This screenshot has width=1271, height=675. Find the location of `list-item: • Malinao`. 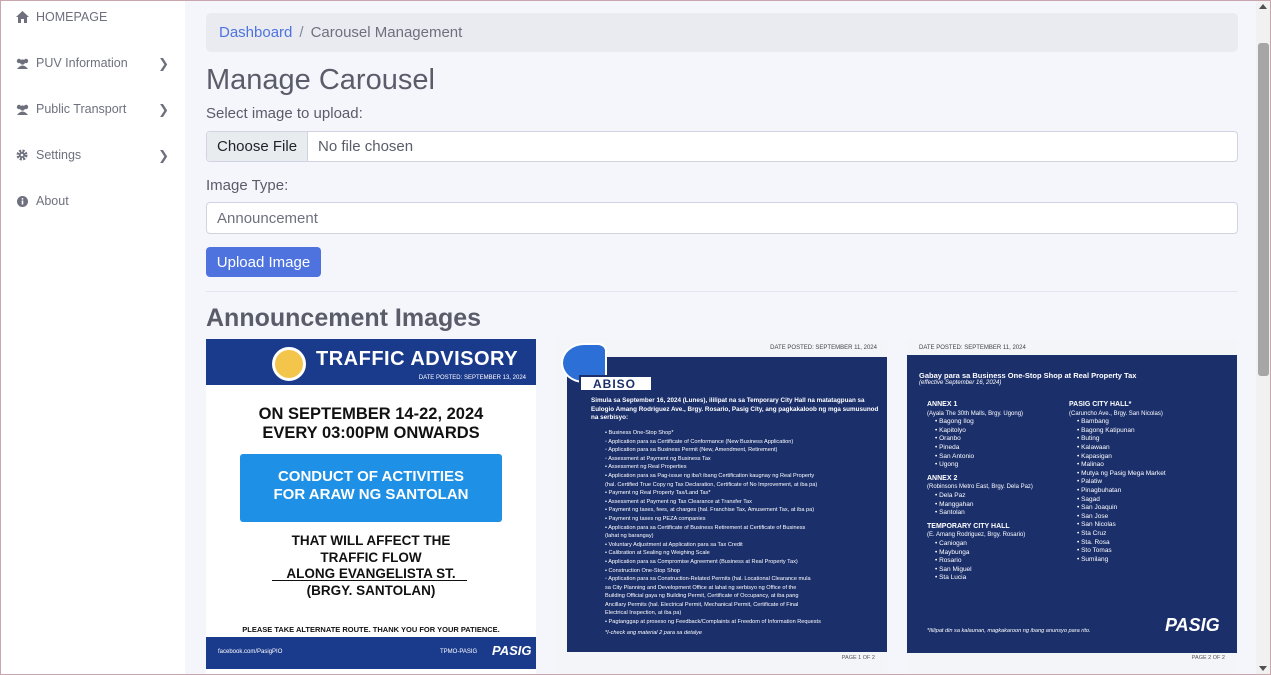

list-item: • Malinao is located at coordinates (1090, 465).